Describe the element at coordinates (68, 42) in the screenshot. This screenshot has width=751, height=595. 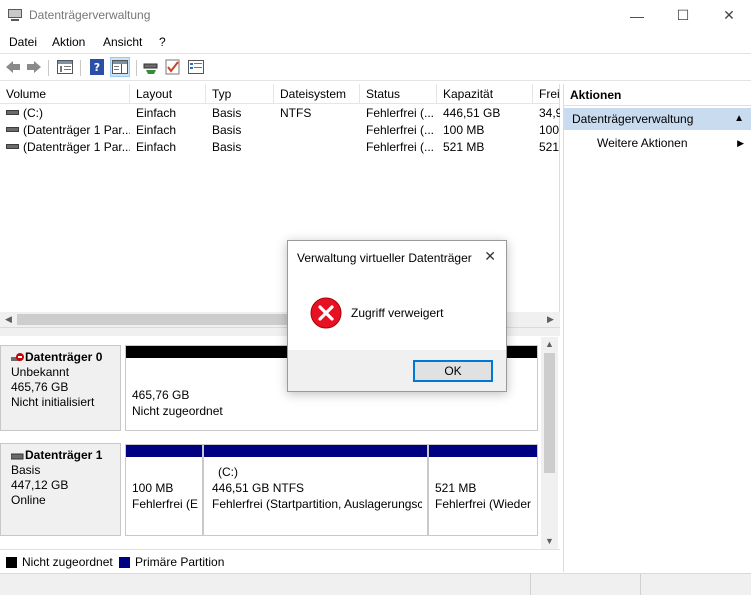
I see `menu-aktion: Aktion` at that location.